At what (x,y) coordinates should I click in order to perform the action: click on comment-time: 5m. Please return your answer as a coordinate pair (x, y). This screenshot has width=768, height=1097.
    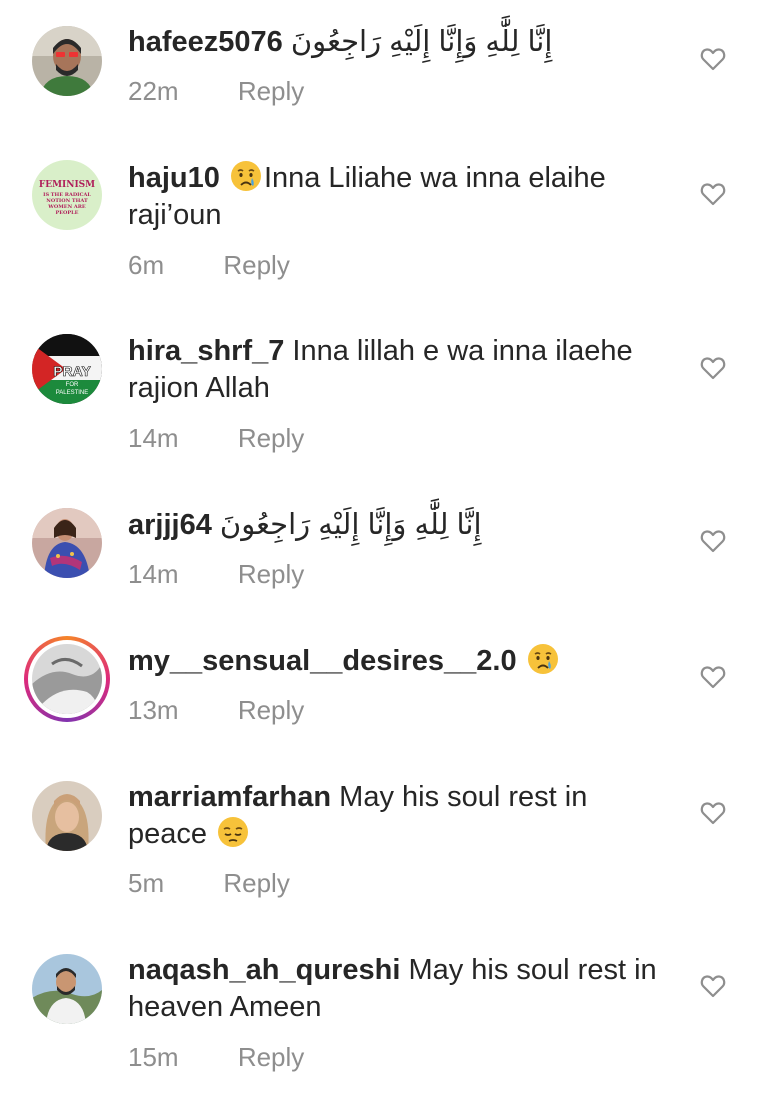
    Looking at the image, I should click on (146, 883).